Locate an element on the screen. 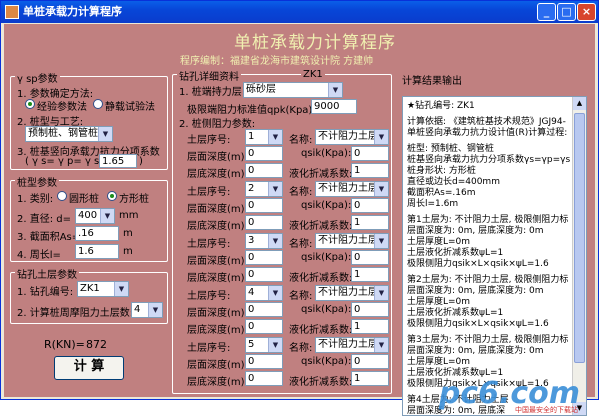 The height and width of the screenshot is (416, 599). square-pile-radio is located at coordinates (112, 196).